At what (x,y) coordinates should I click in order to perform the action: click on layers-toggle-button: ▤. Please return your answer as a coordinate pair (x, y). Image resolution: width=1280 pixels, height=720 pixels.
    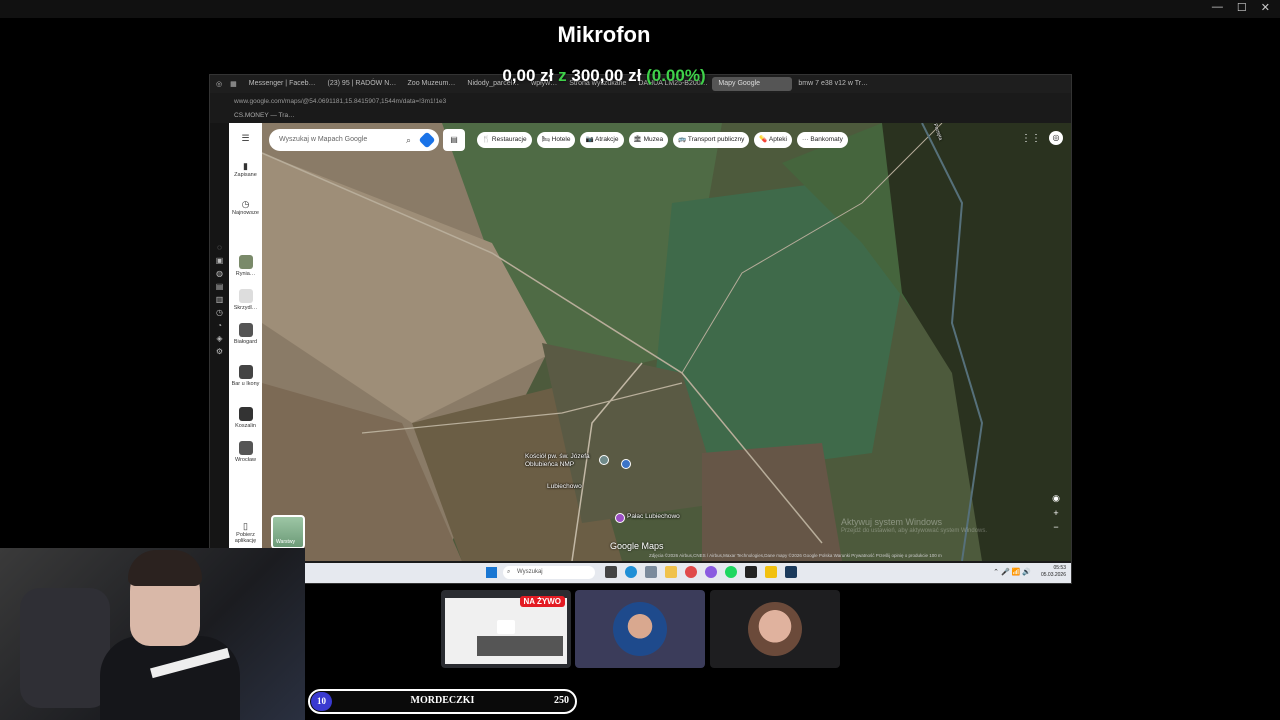
    Looking at the image, I should click on (454, 140).